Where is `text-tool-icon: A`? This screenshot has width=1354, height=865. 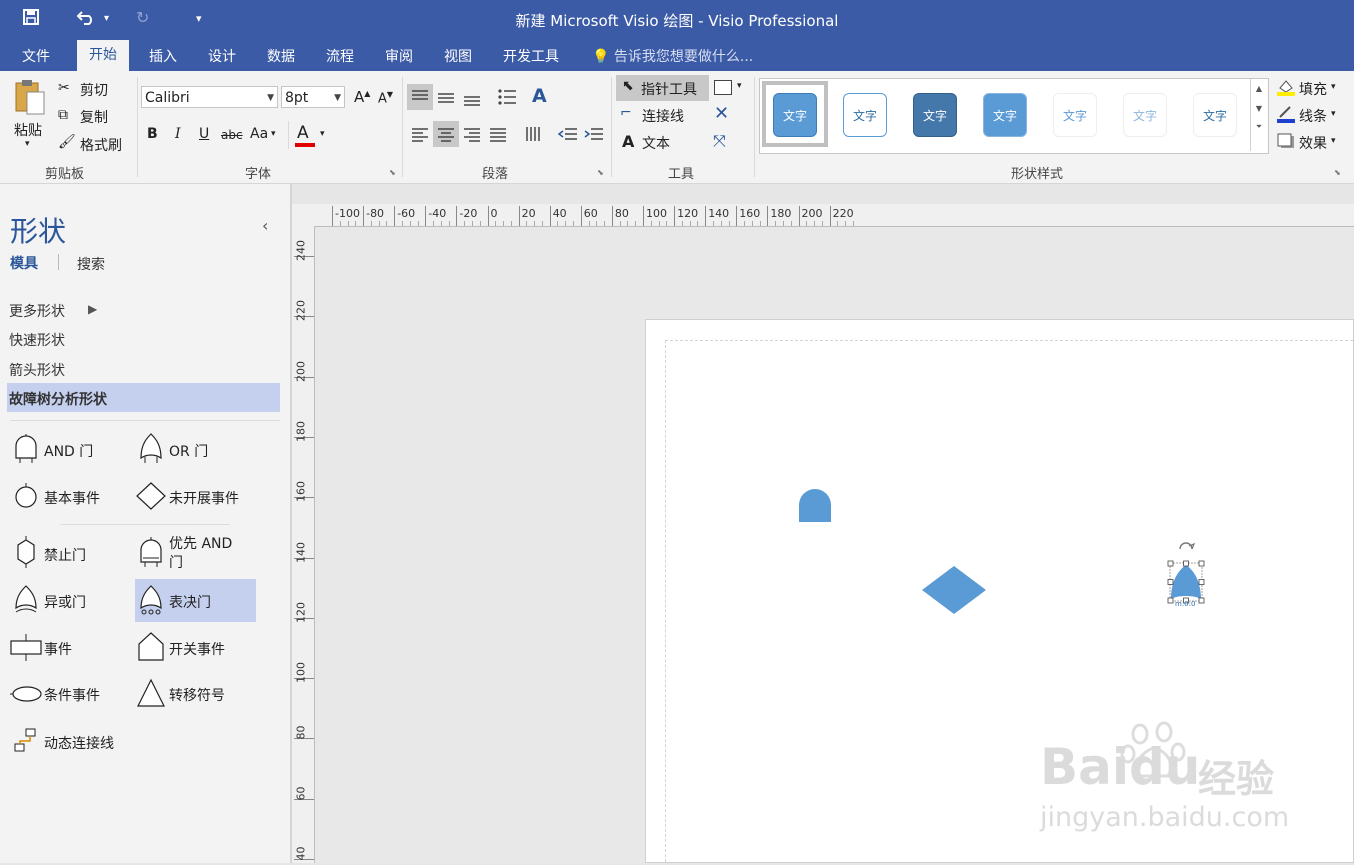 text-tool-icon: A is located at coordinates (628, 141).